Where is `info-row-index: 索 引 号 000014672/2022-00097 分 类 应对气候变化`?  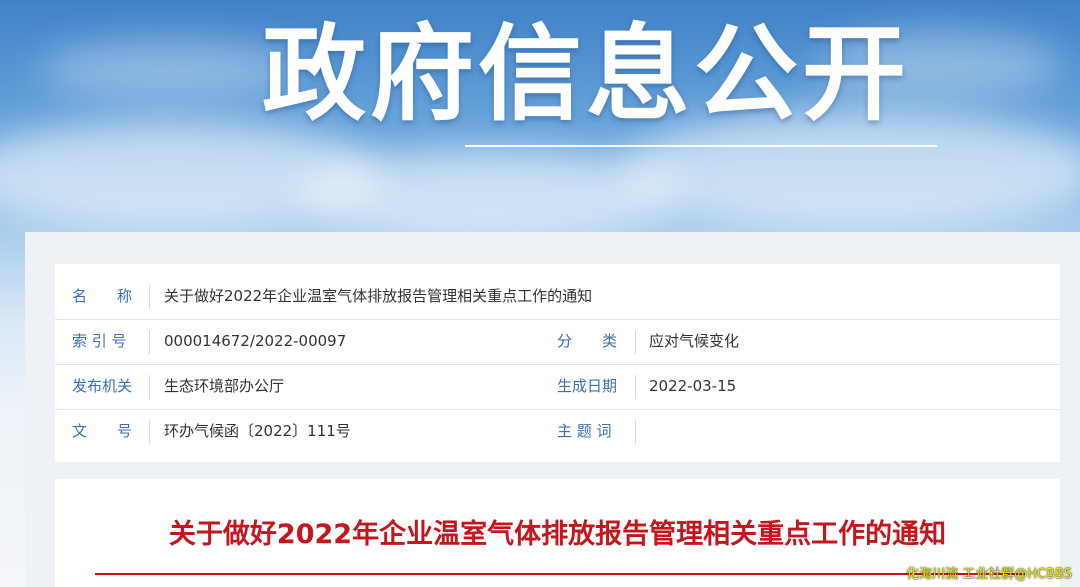 info-row-index: 索 引 号 000014672/2022-00097 分 类 应对气候变化 is located at coordinates (557, 342).